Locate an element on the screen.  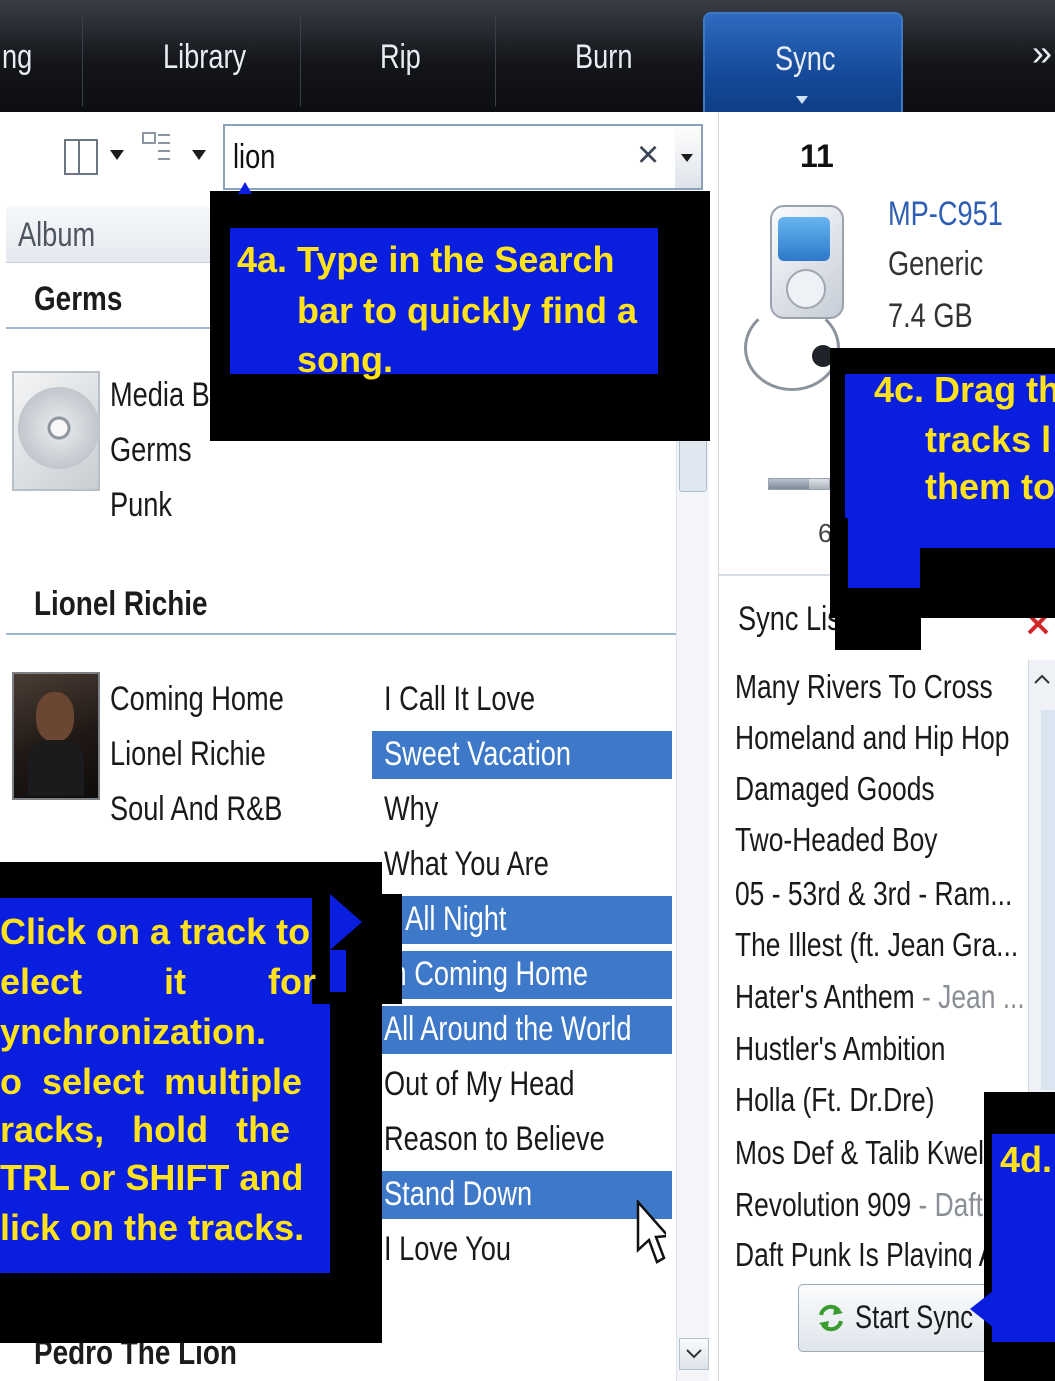
callout-4b-line: ynchronization. is located at coordinates (133, 1031).